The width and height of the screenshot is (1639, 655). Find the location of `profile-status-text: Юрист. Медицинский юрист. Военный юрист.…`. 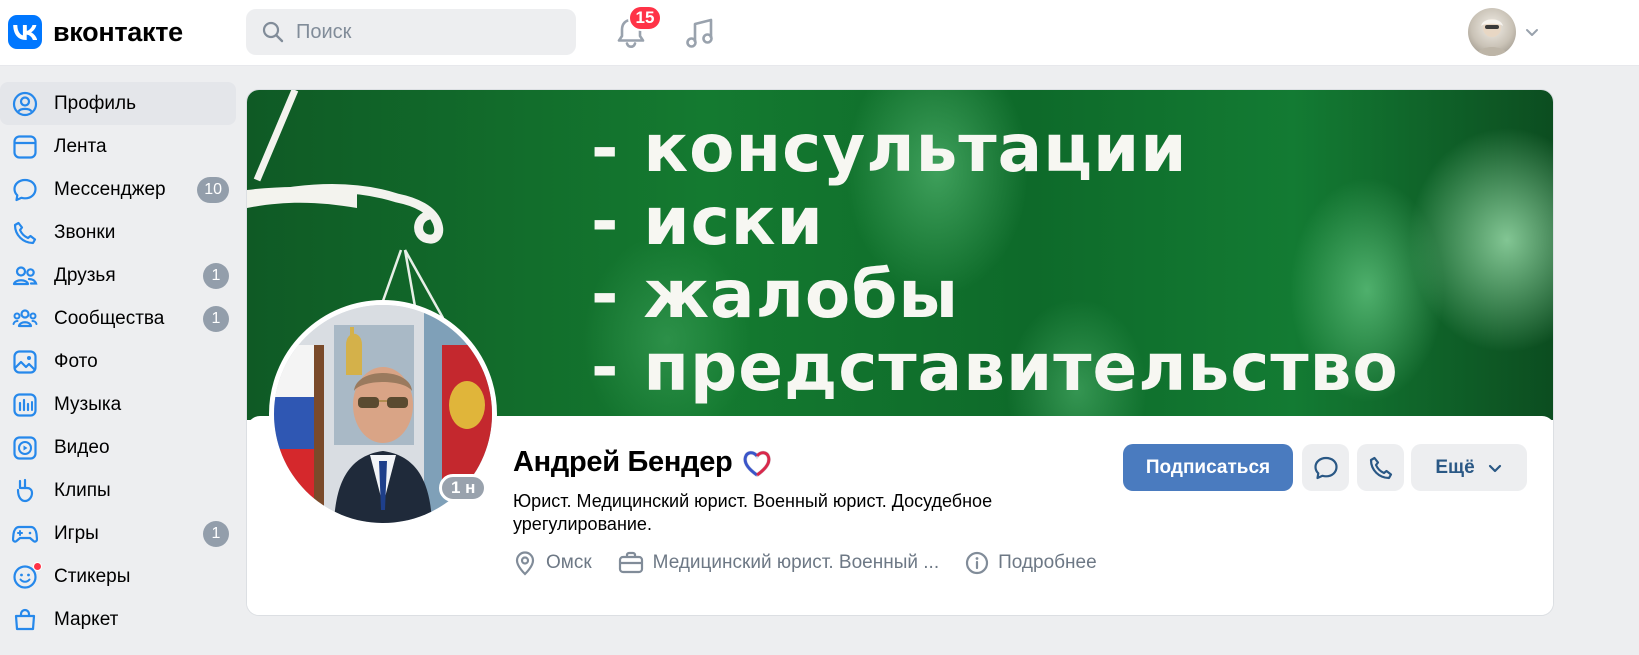

profile-status-text: Юрист. Медицинский юрист. Военный юрист.… is located at coordinates (753, 512).